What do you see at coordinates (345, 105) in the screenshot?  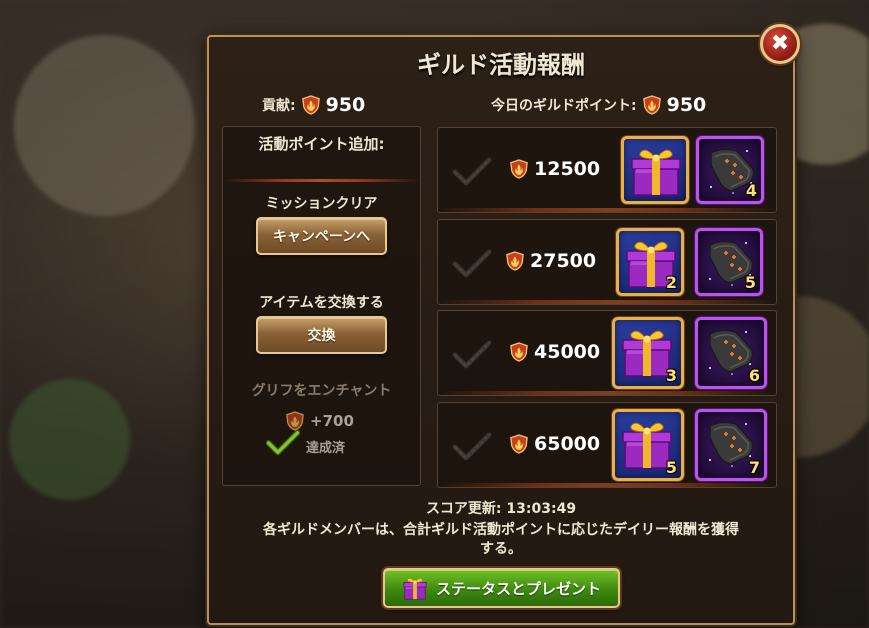 I see `contribution-value: 950` at bounding box center [345, 105].